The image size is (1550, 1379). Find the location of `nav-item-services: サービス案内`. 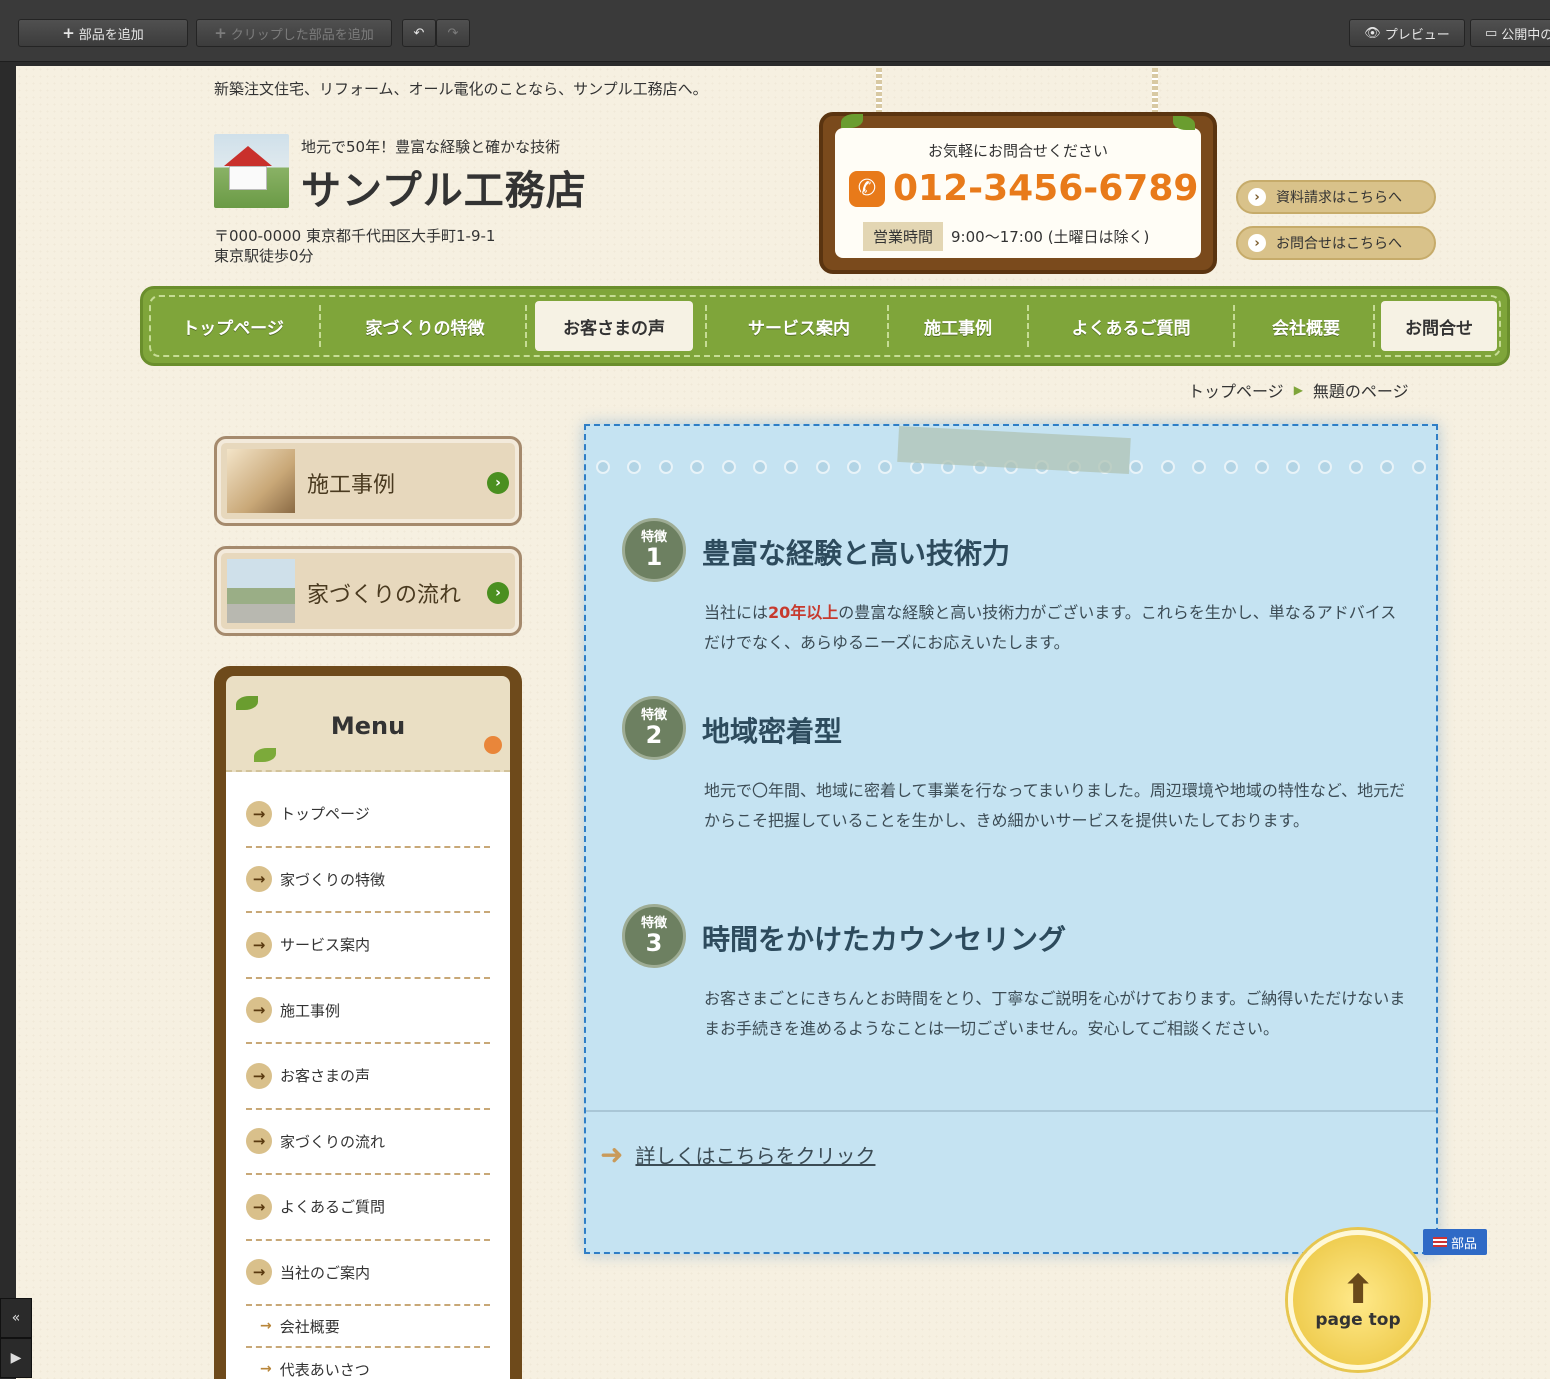

nav-item-services: サービス案内 is located at coordinates (799, 326).